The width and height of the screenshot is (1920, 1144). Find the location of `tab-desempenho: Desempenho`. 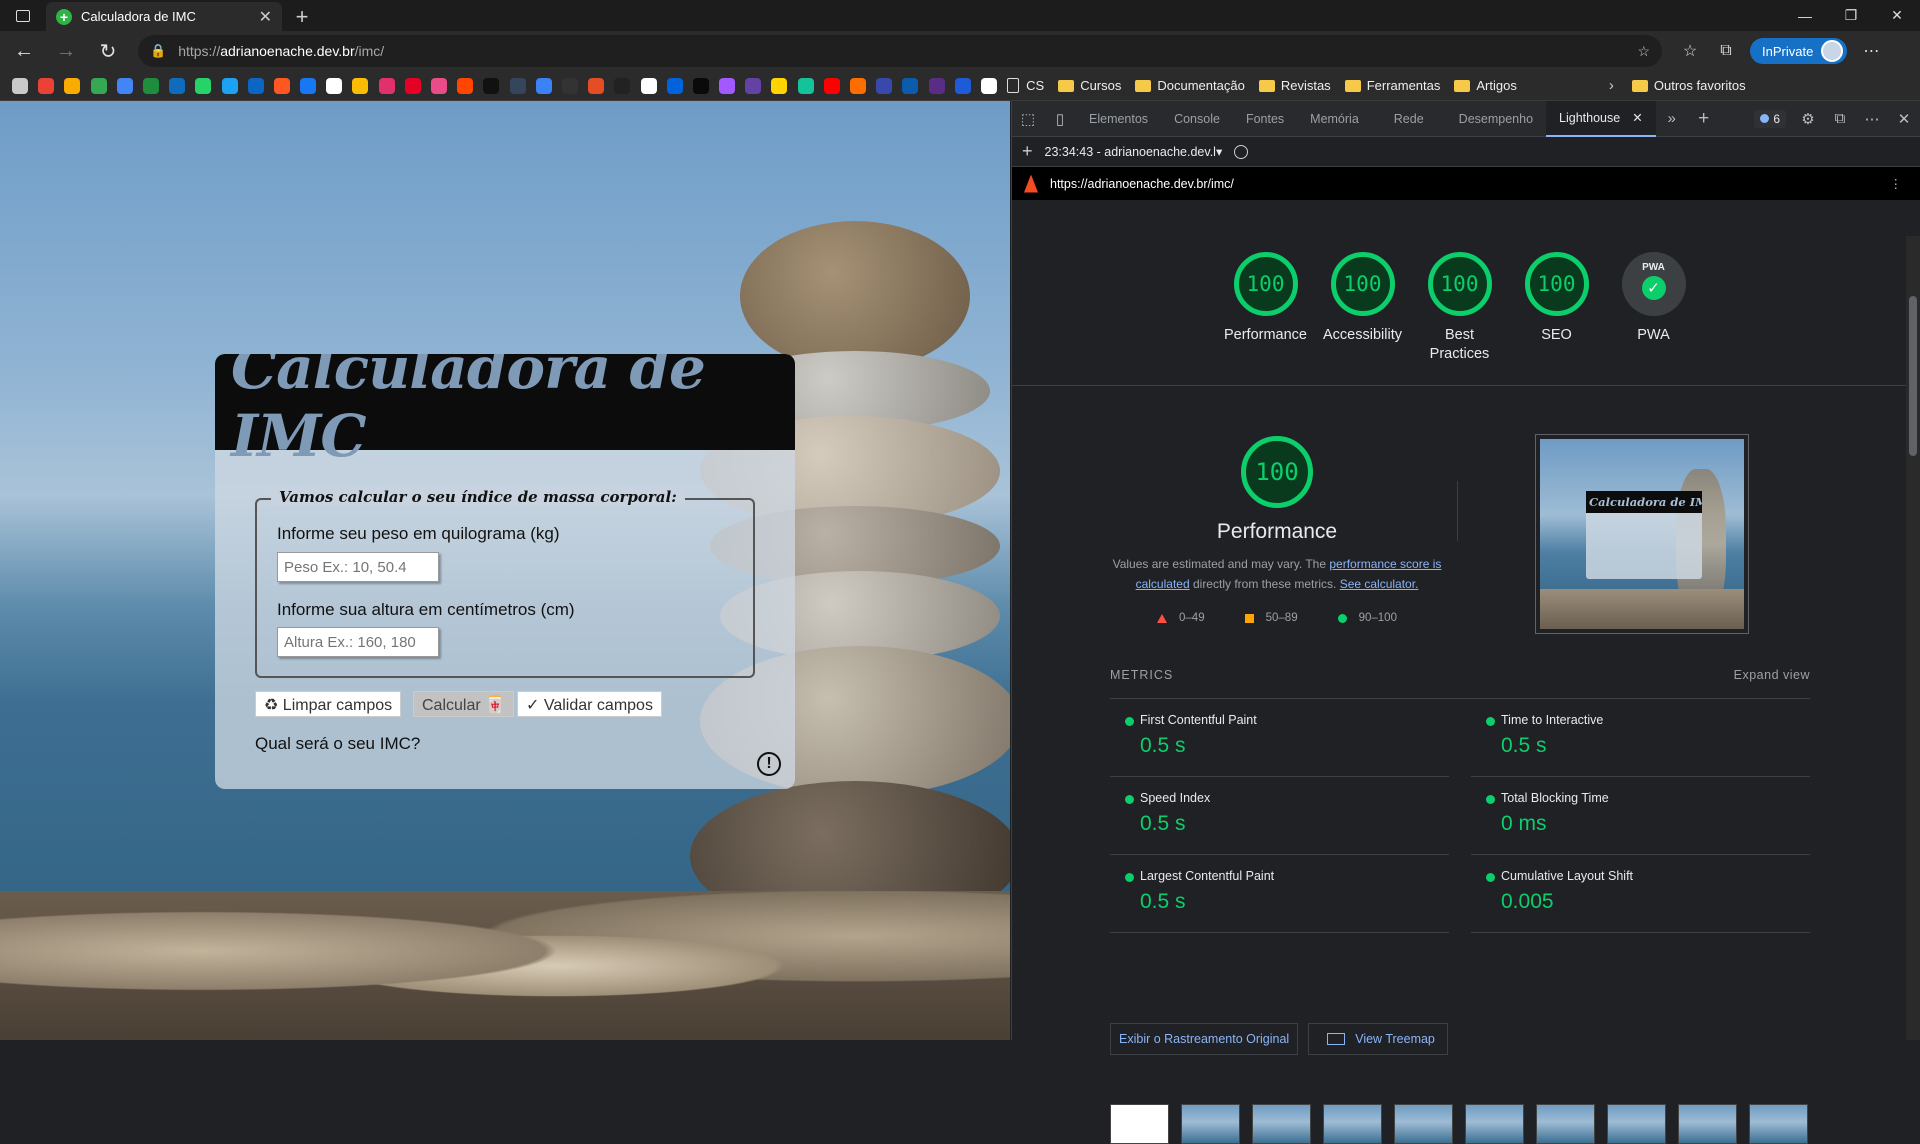

tab-desempenho: Desempenho is located at coordinates (1496, 119).